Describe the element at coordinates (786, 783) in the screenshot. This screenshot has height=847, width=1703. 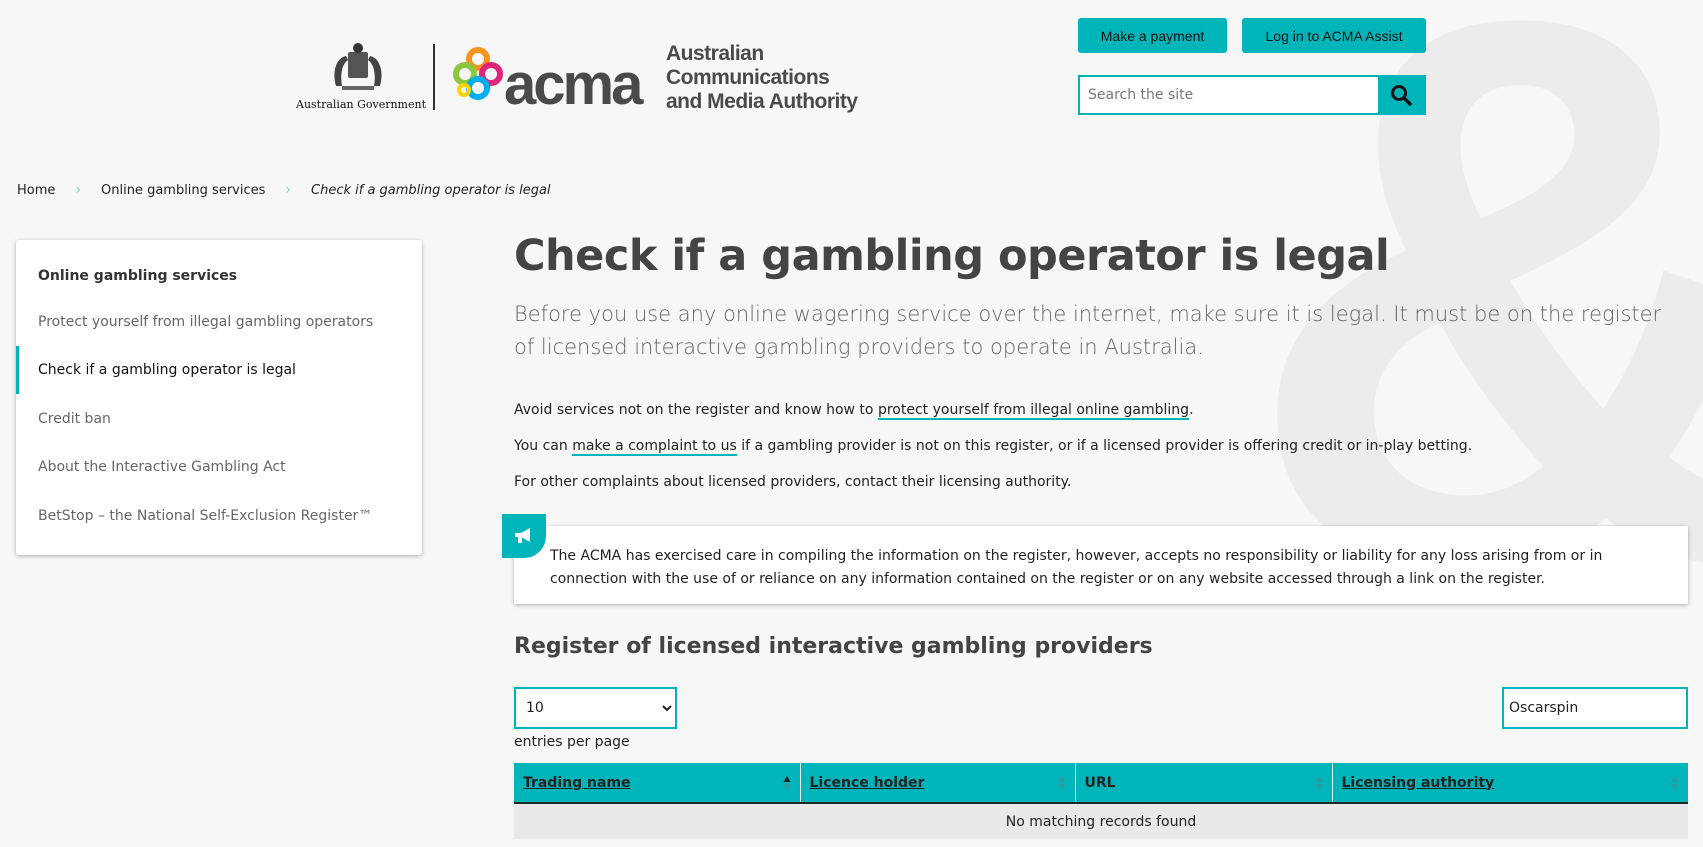
I see `sort-ascending-icon` at that location.